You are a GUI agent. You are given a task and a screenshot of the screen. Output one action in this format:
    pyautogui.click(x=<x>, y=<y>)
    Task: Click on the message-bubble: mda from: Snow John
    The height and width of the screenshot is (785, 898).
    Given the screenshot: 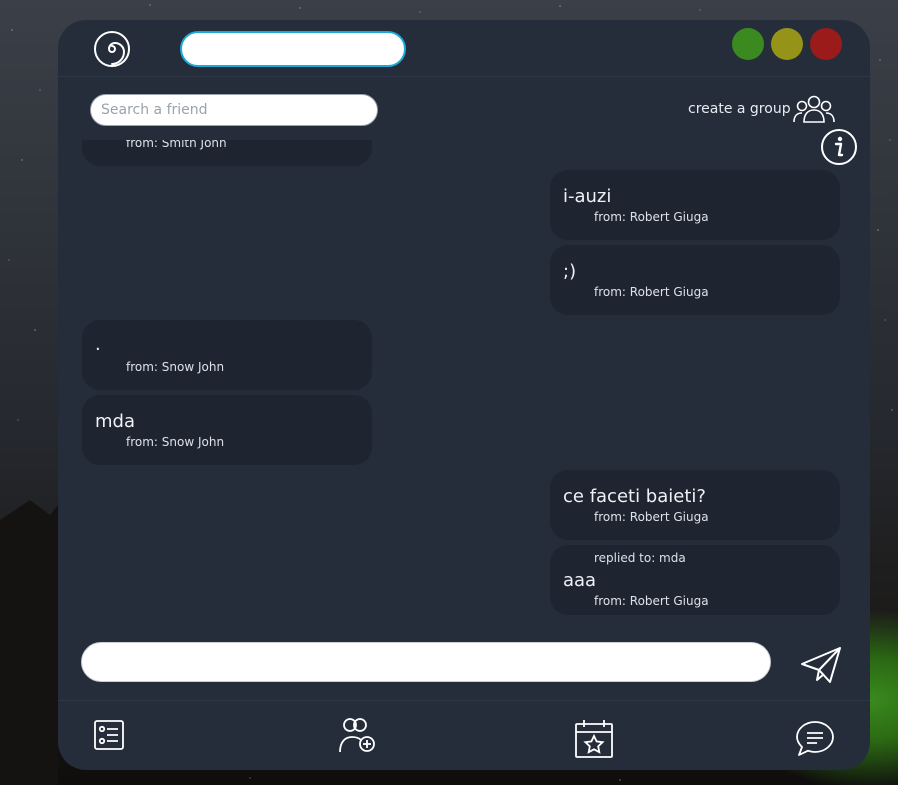 What is the action you would take?
    pyautogui.click(x=227, y=430)
    